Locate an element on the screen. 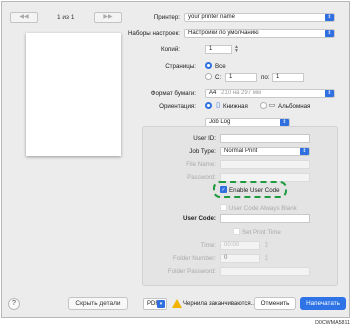 The image size is (352, 328). paper-select: A4 210 на 297 мм ⇕ is located at coordinates (270, 93).